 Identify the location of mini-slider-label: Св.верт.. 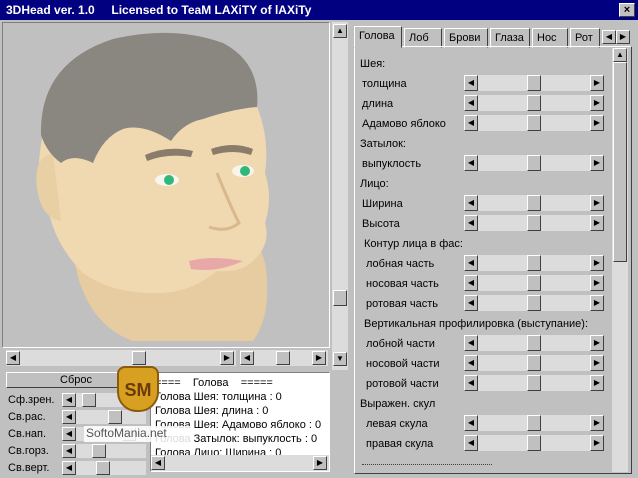
(29, 468).